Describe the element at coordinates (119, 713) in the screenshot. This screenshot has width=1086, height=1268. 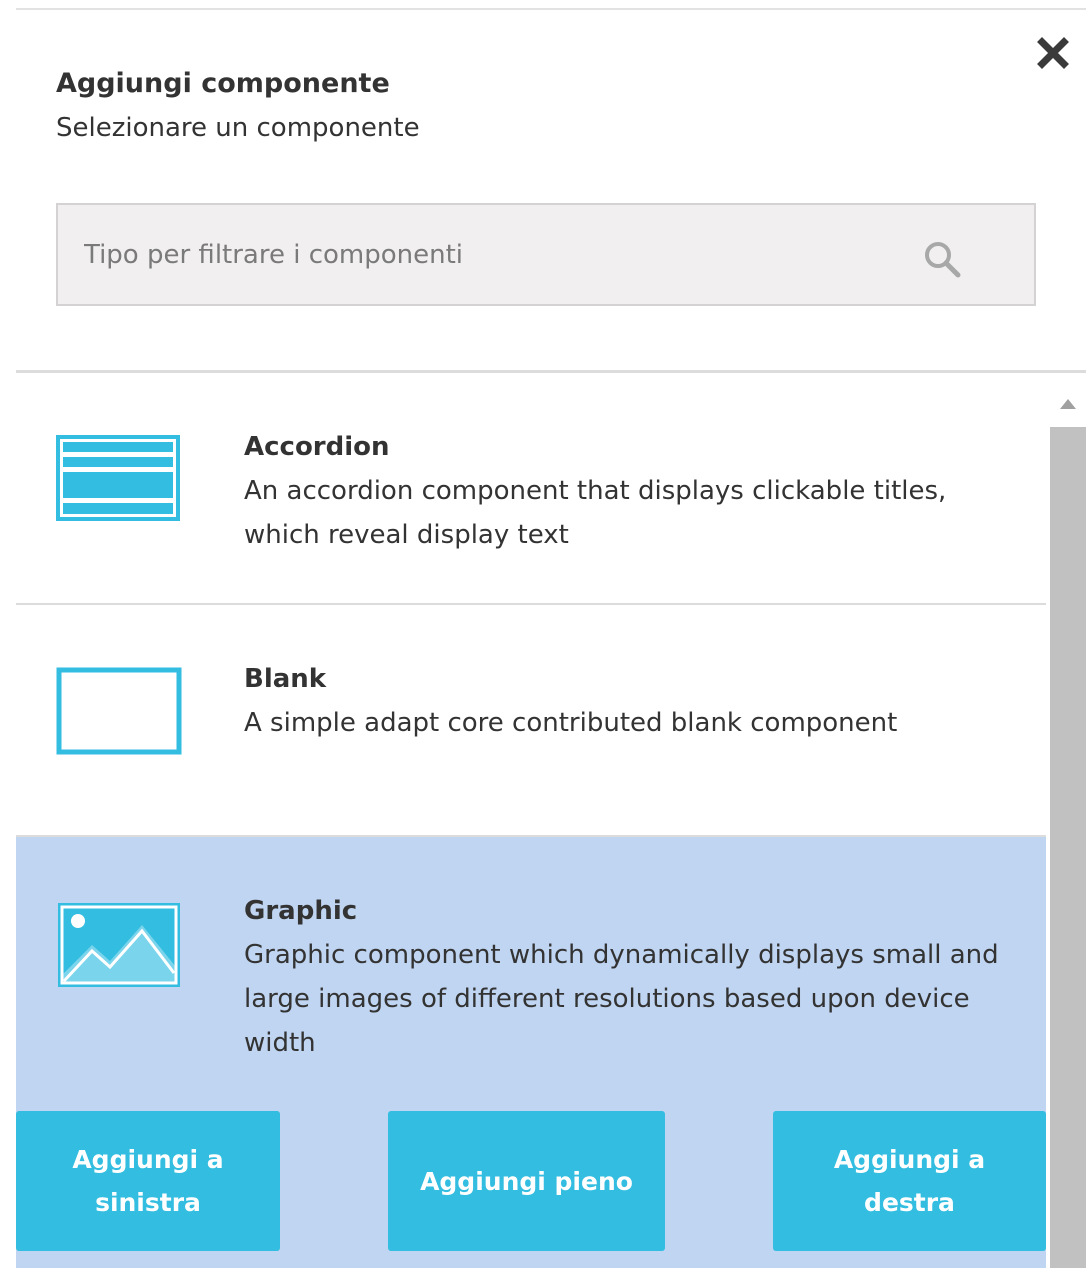
I see `blank-icon` at that location.